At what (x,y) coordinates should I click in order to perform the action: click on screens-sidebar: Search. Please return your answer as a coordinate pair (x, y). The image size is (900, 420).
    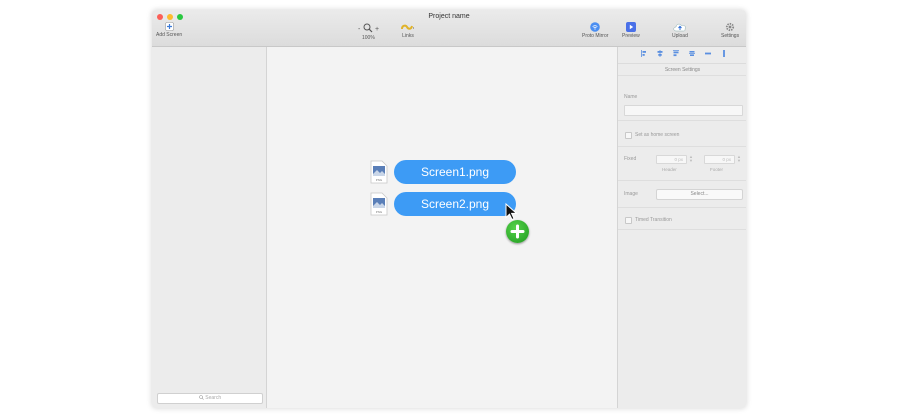
    Looking at the image, I should click on (209, 227).